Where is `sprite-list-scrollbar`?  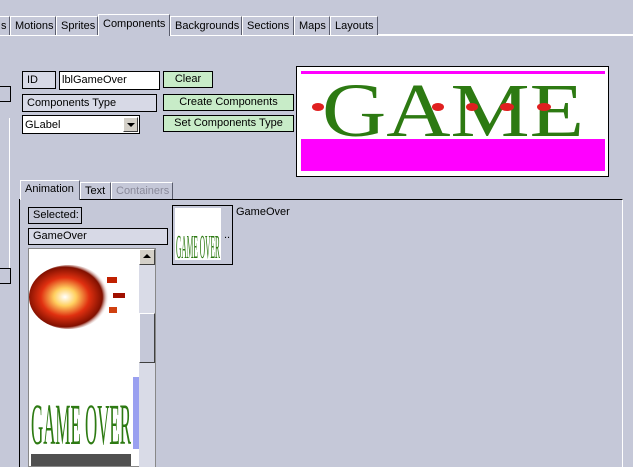 sprite-list-scrollbar is located at coordinates (147, 358).